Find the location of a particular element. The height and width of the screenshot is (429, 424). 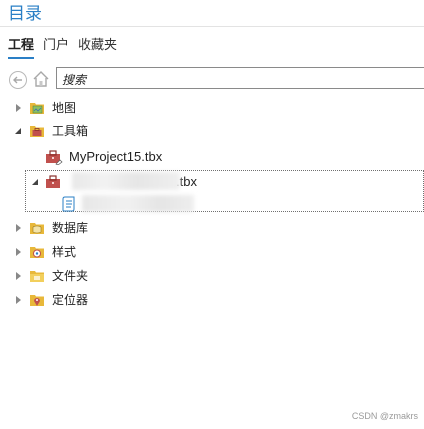

search-placeholder: 搜索 is located at coordinates (74, 80).